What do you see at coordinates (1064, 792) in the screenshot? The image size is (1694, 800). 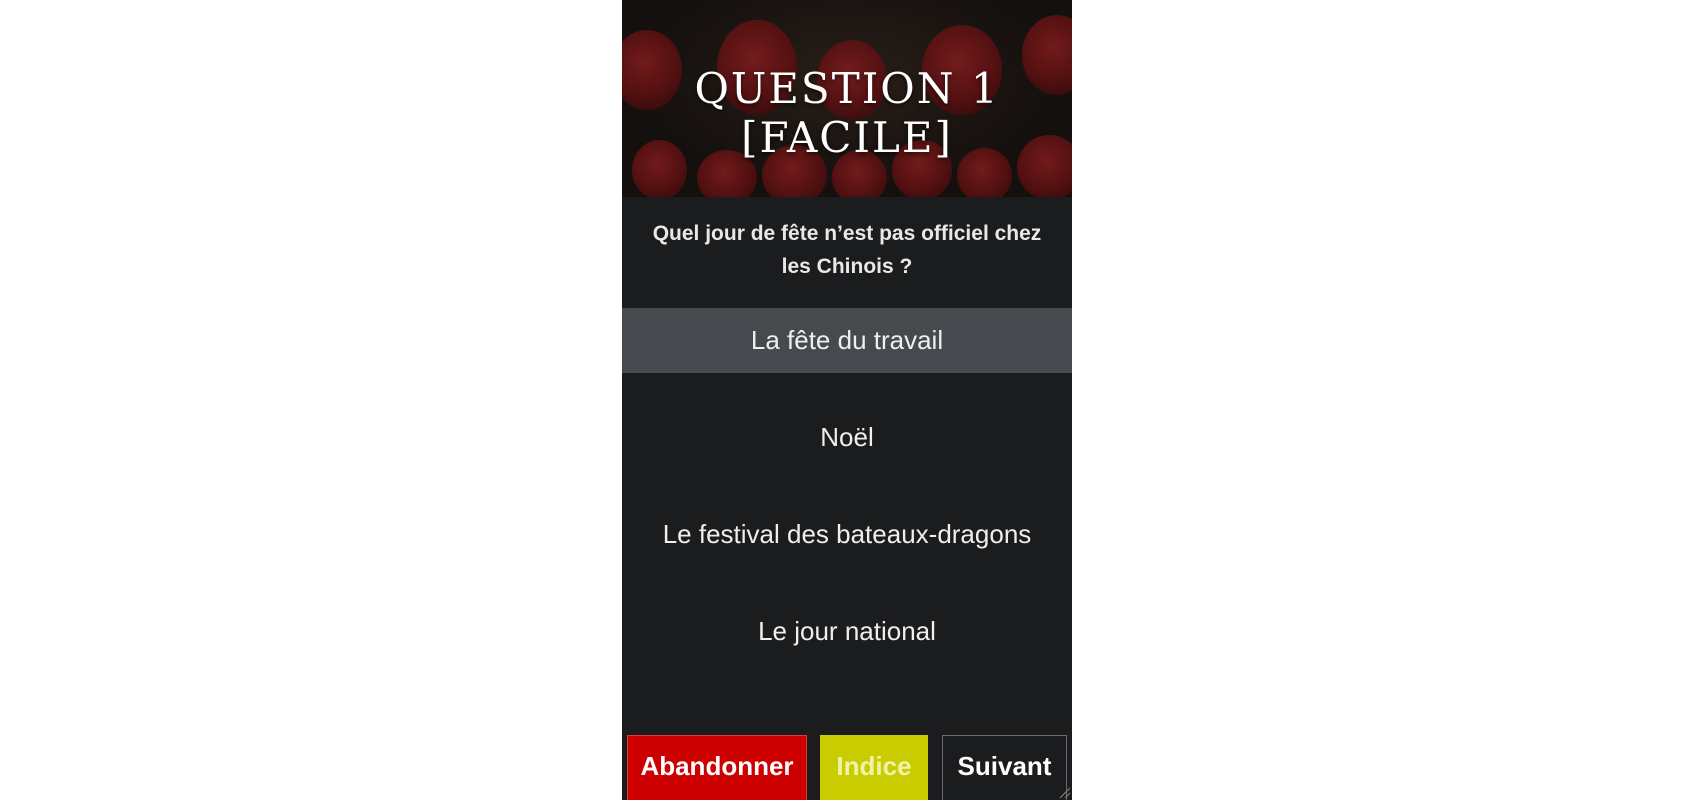 I see `resize-grip-icon` at bounding box center [1064, 792].